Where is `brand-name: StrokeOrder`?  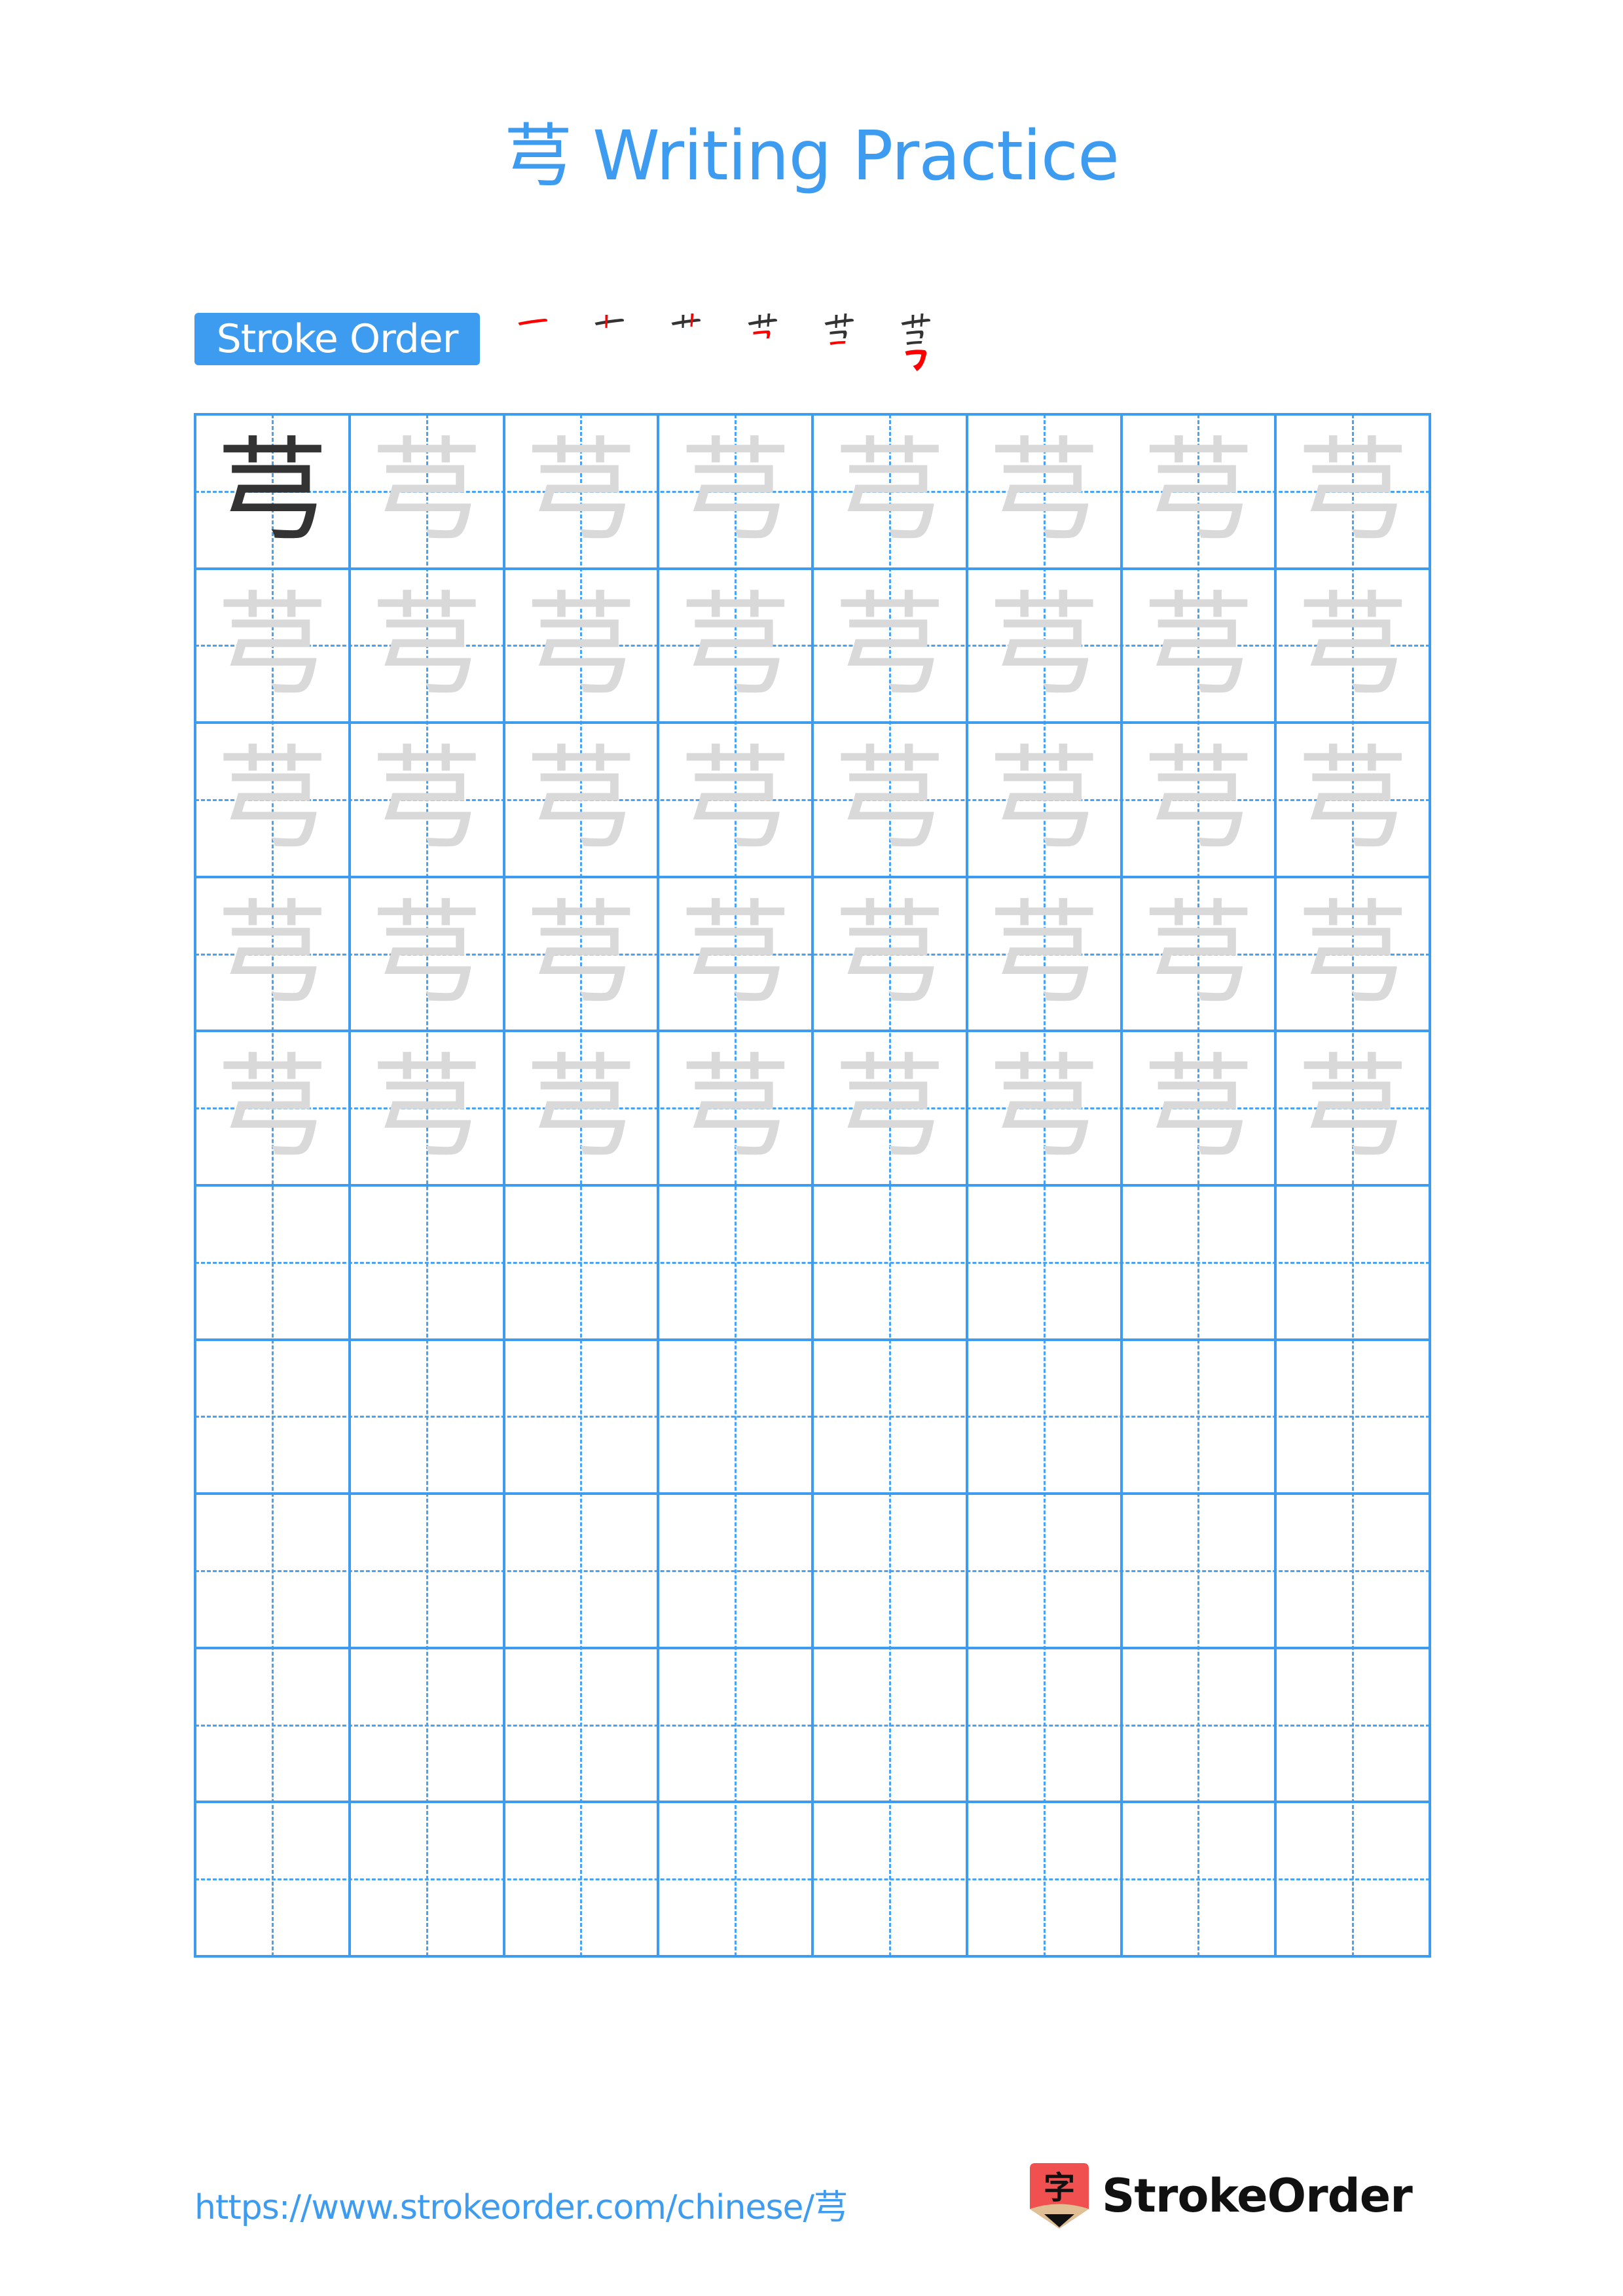
brand-name: StrokeOrder is located at coordinates (1257, 2196).